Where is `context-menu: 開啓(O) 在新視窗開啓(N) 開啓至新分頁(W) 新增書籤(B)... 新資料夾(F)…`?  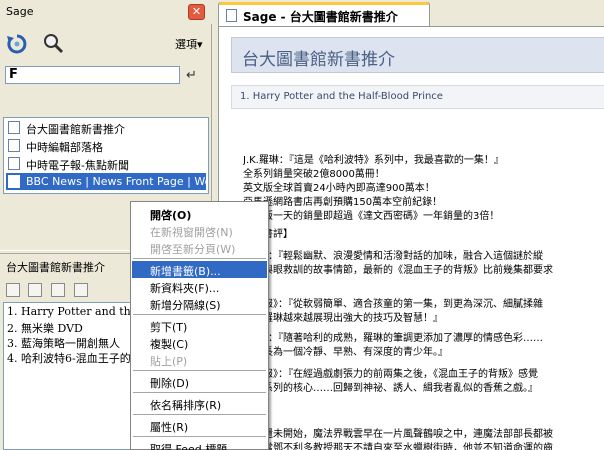
context-menu: 開啓(O) 在新視窗開啓(N) 開啓至新分頁(W) 新增書籤(B)... 新資料夾(F)… is located at coordinates (199, 325).